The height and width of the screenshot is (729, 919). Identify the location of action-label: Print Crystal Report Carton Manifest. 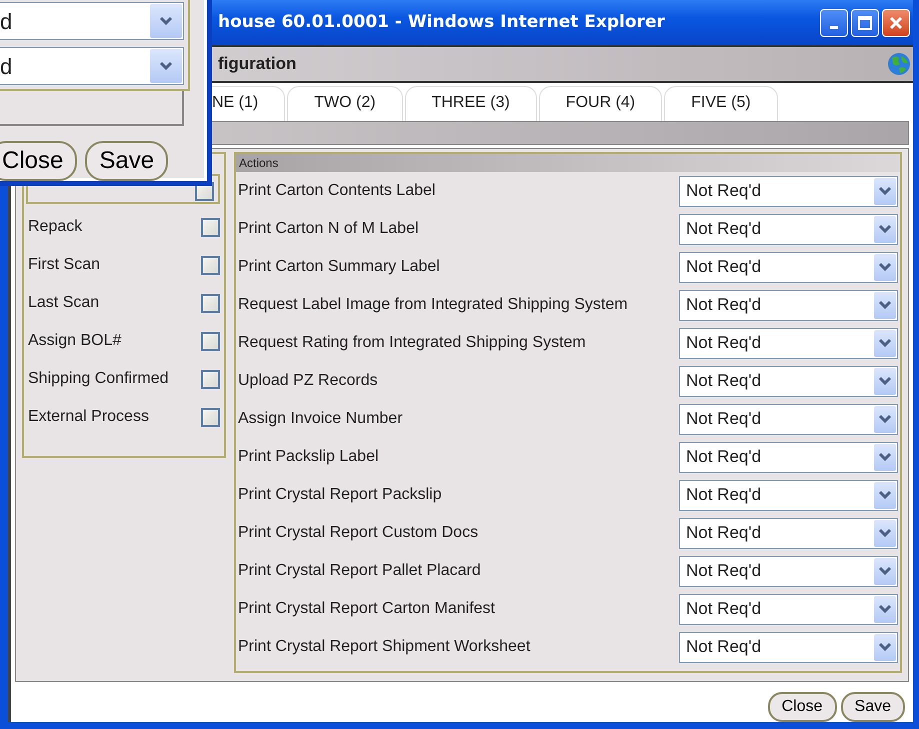
(366, 609).